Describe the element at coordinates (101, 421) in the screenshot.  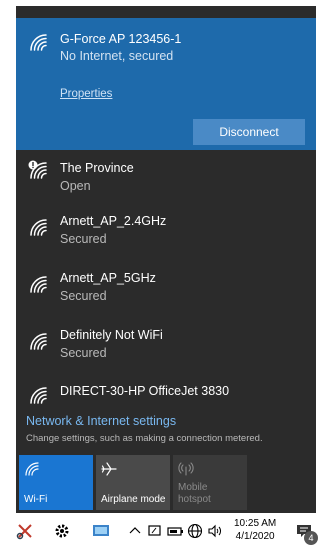
I see `network-settings-link: Network & Internet settings` at that location.